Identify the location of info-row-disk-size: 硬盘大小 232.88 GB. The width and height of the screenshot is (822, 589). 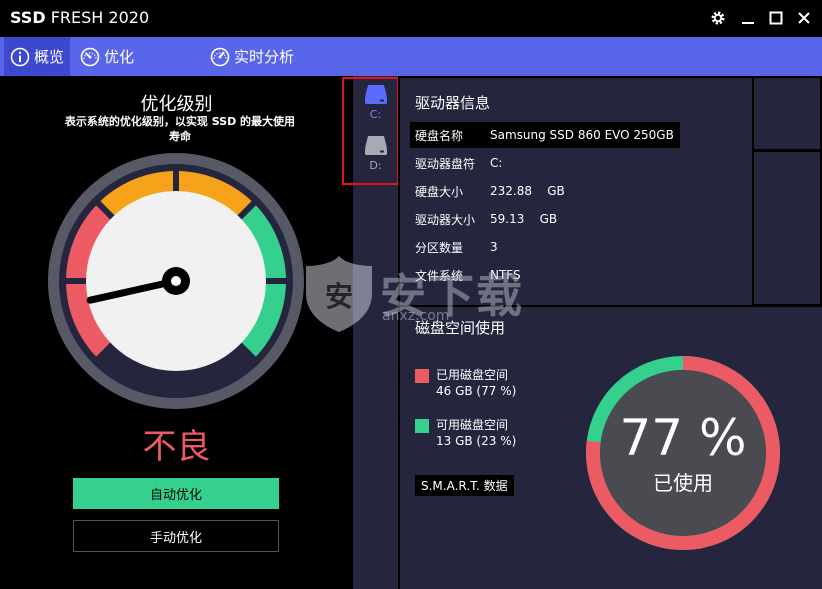
(490, 191).